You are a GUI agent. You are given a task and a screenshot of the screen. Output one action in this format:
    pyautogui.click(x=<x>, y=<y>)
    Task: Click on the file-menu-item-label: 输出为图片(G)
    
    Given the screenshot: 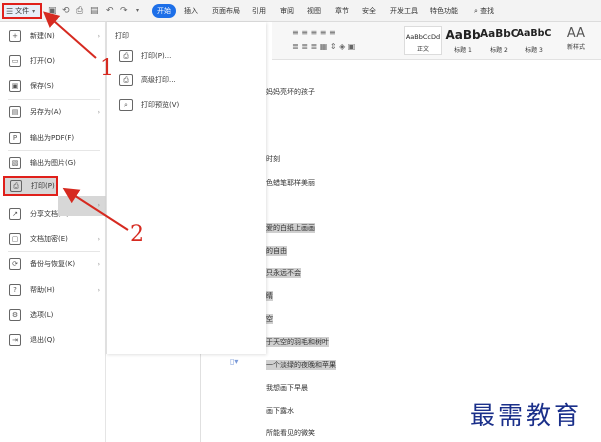 What is the action you would take?
    pyautogui.click(x=53, y=163)
    